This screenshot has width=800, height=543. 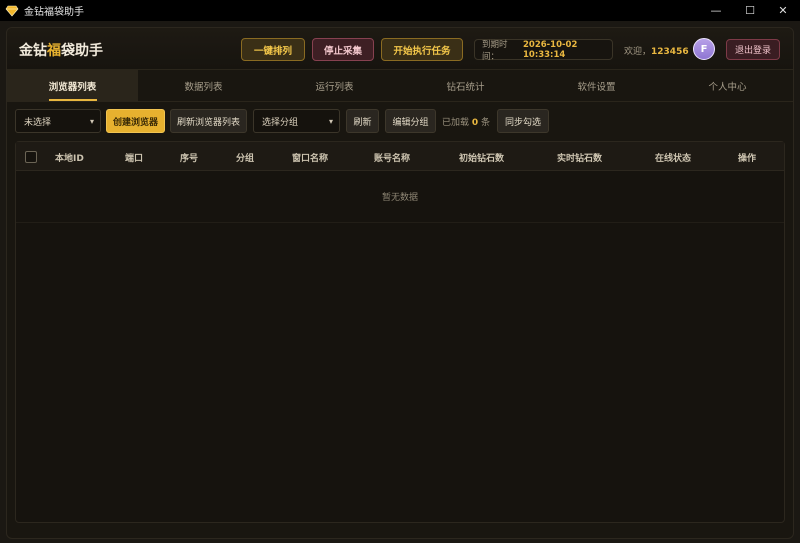 What do you see at coordinates (596, 86) in the screenshot?
I see `tab-software-settings: 软件设置` at bounding box center [596, 86].